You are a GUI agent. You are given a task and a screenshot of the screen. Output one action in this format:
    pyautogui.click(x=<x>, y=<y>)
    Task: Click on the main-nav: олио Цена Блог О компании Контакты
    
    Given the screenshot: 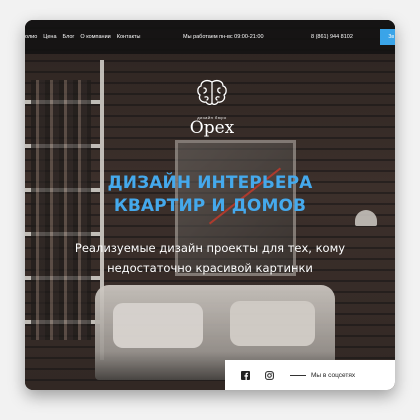 What is the action you would take?
    pyautogui.click(x=83, y=37)
    